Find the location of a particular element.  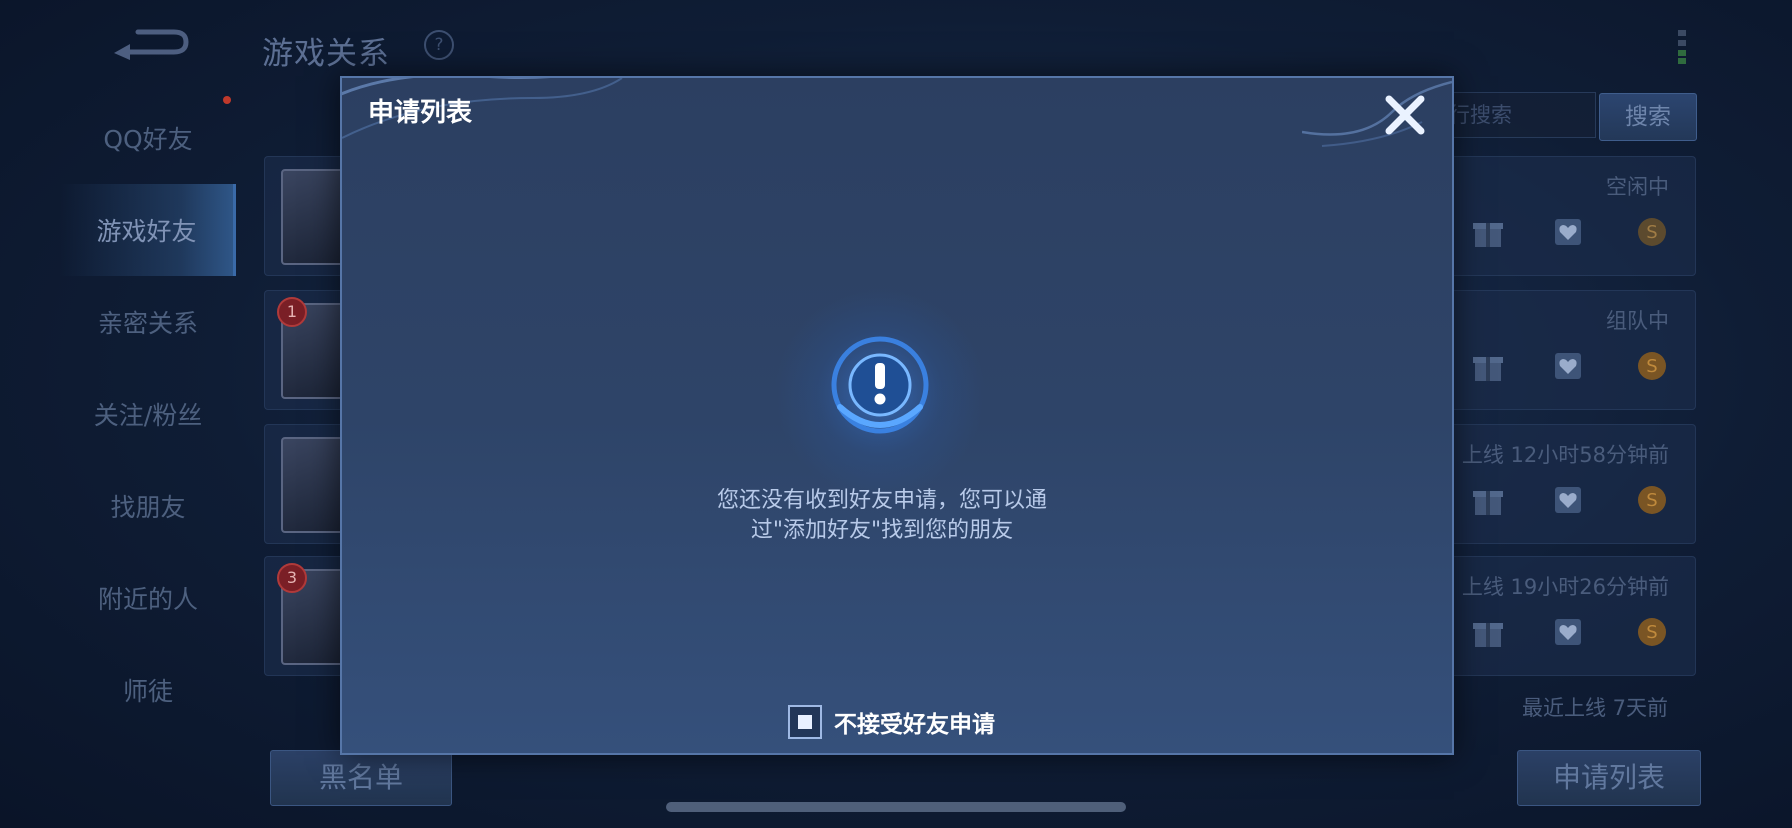

friend-status: 上线 12小时58分钟前 is located at coordinates (1565, 455).